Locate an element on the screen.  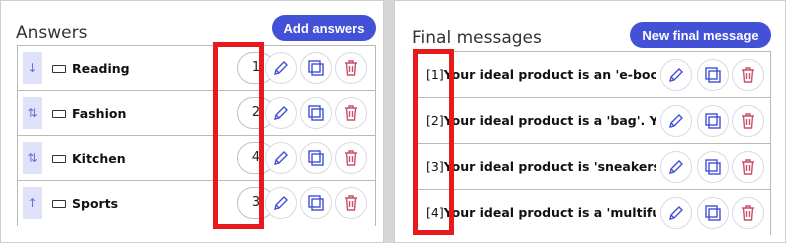
answer-label: Fashion is located at coordinates (99, 113).